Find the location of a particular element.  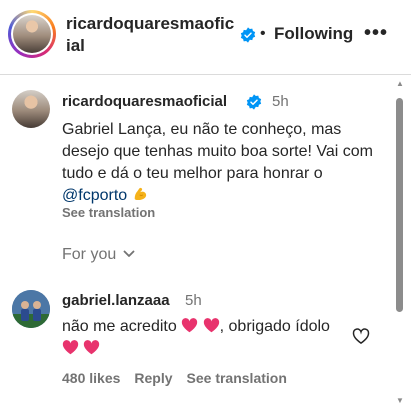

flexed-biceps-icon is located at coordinates (140, 194).